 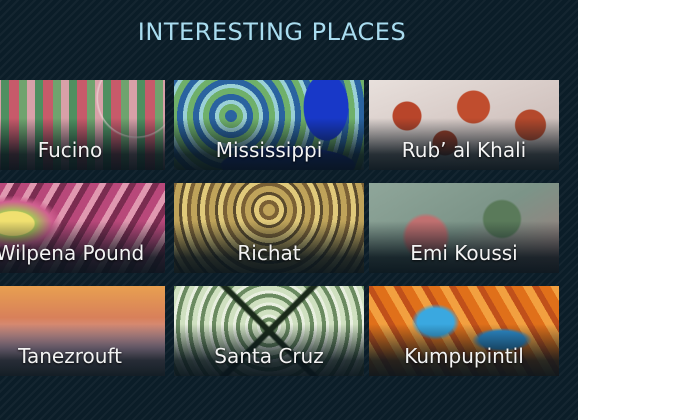 I want to click on place-label: Rub’ al Khali, so click(x=464, y=150).